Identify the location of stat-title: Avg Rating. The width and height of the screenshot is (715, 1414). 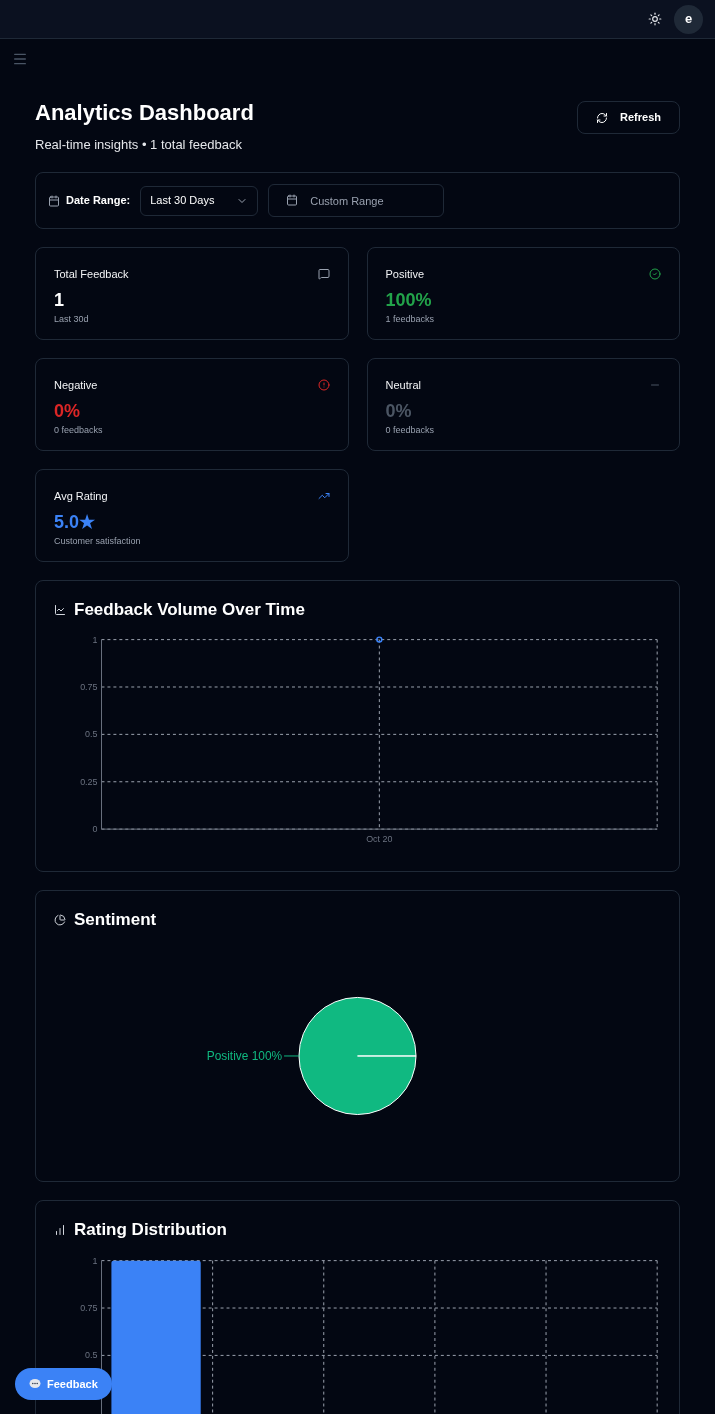
(81, 496).